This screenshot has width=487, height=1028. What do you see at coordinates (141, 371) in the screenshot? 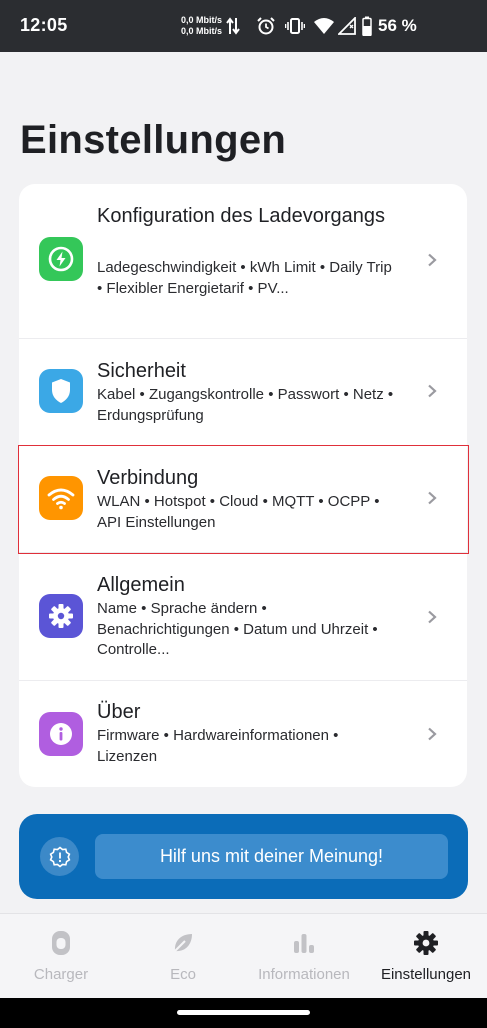
I see `settings-item-title: Sicherheit` at bounding box center [141, 371].